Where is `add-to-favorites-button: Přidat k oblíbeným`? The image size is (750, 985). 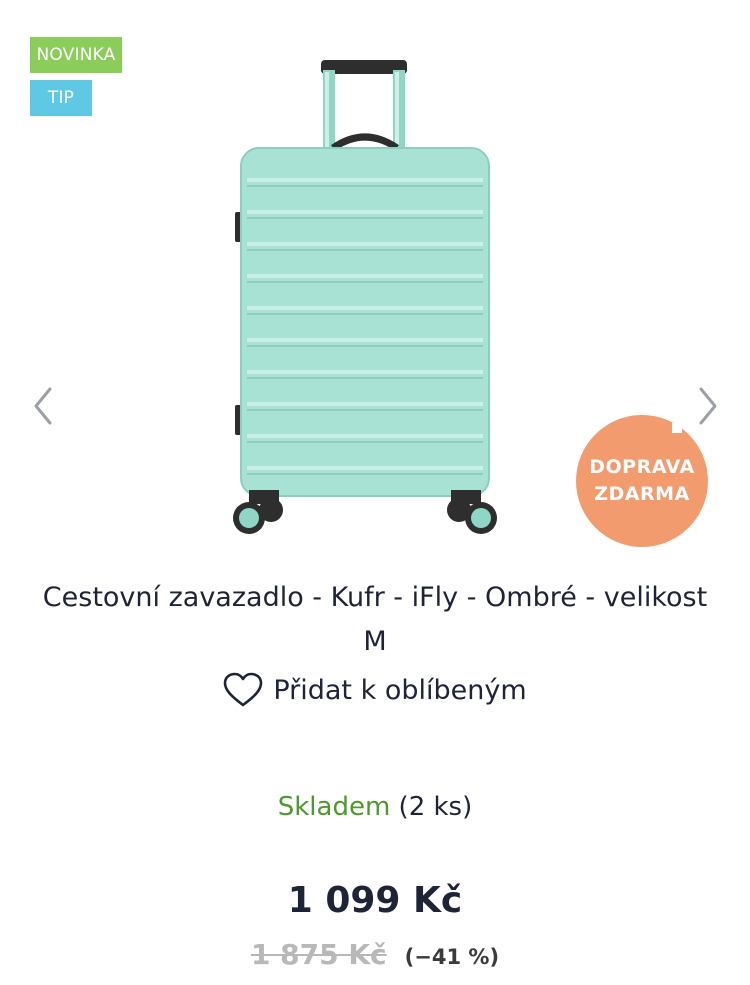 add-to-favorites-button: Přidat k oblíbeným is located at coordinates (375, 690).